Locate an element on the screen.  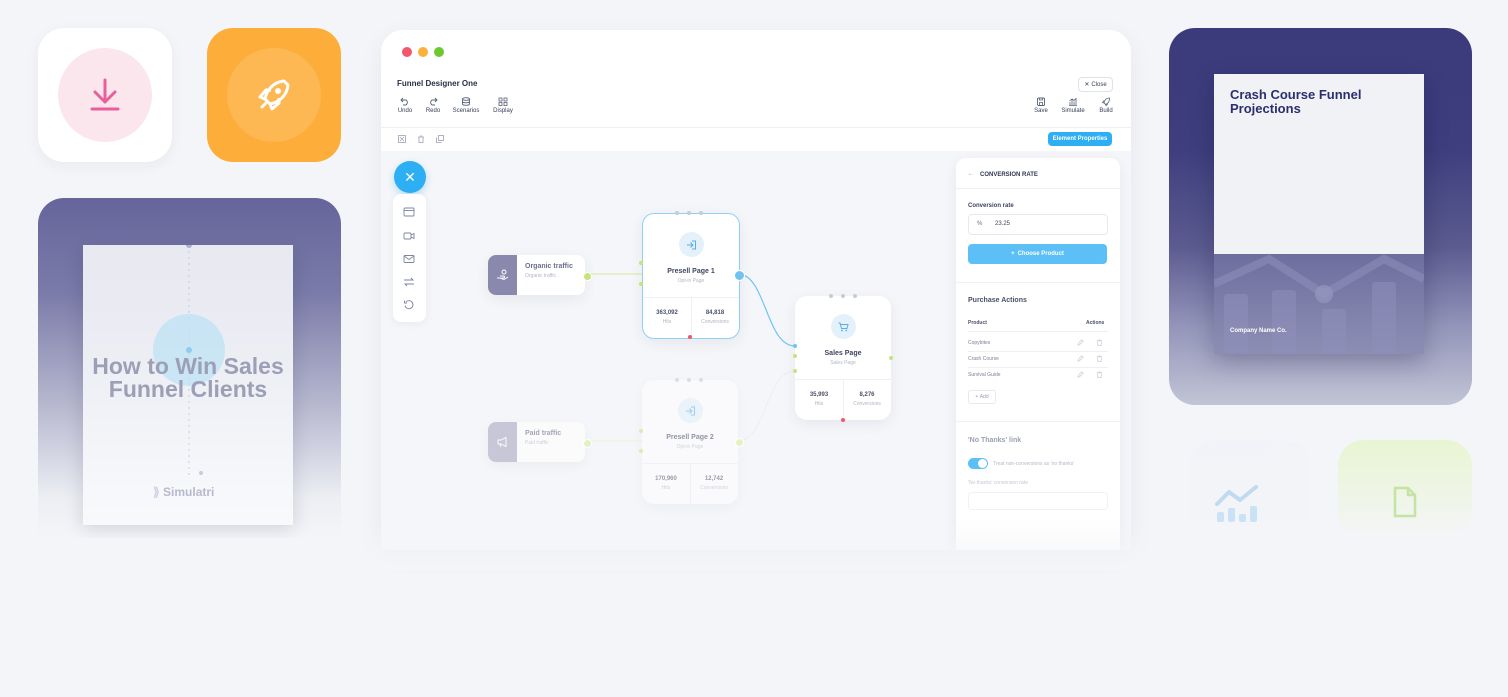
close-button: ✕ Close is located at coordinates (1095, 84).